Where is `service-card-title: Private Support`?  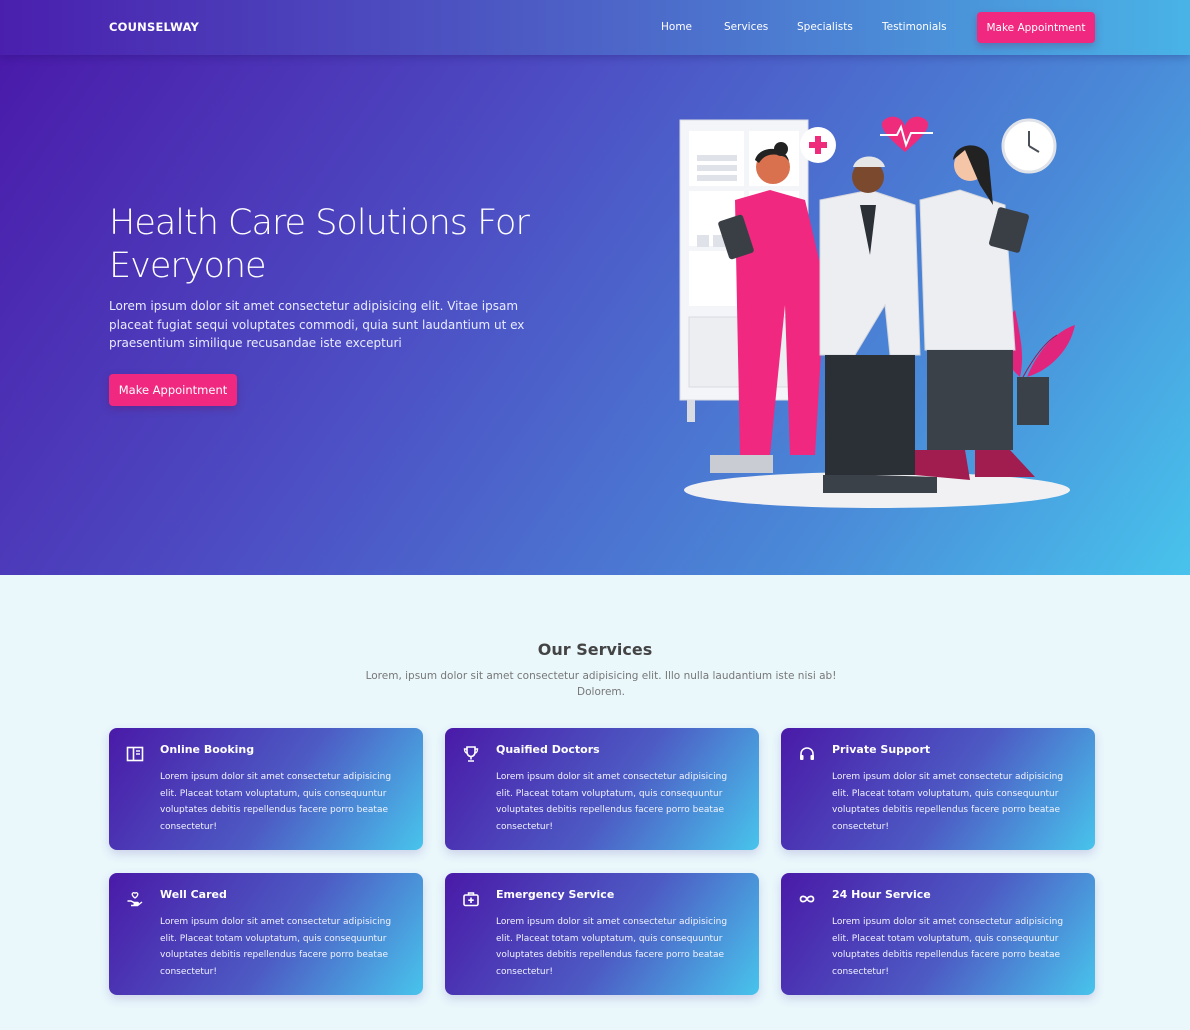 service-card-title: Private Support is located at coordinates (881, 749).